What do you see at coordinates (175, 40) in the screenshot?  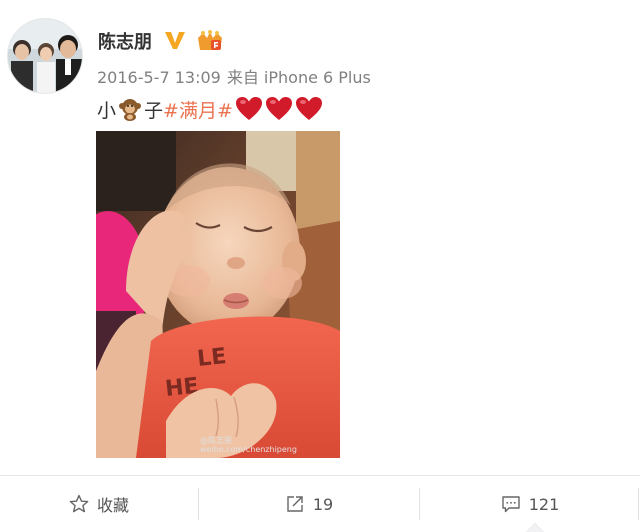 I see `verified-v-icon` at bounding box center [175, 40].